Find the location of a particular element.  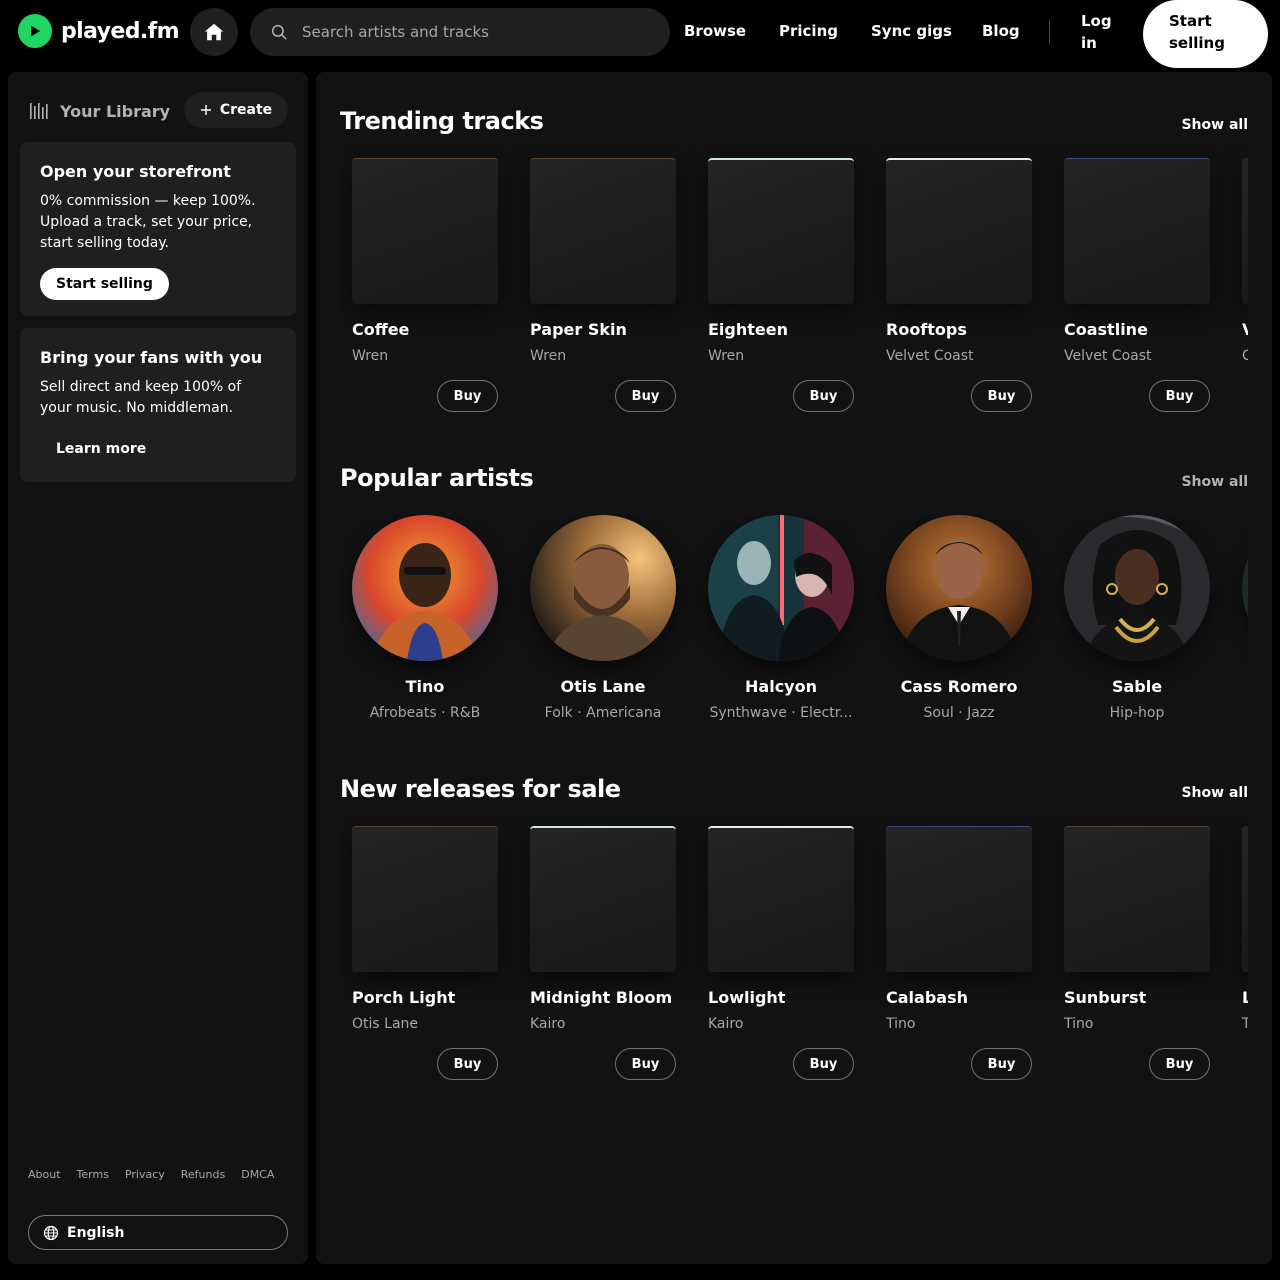

track-title: V is located at coordinates (1245, 329).